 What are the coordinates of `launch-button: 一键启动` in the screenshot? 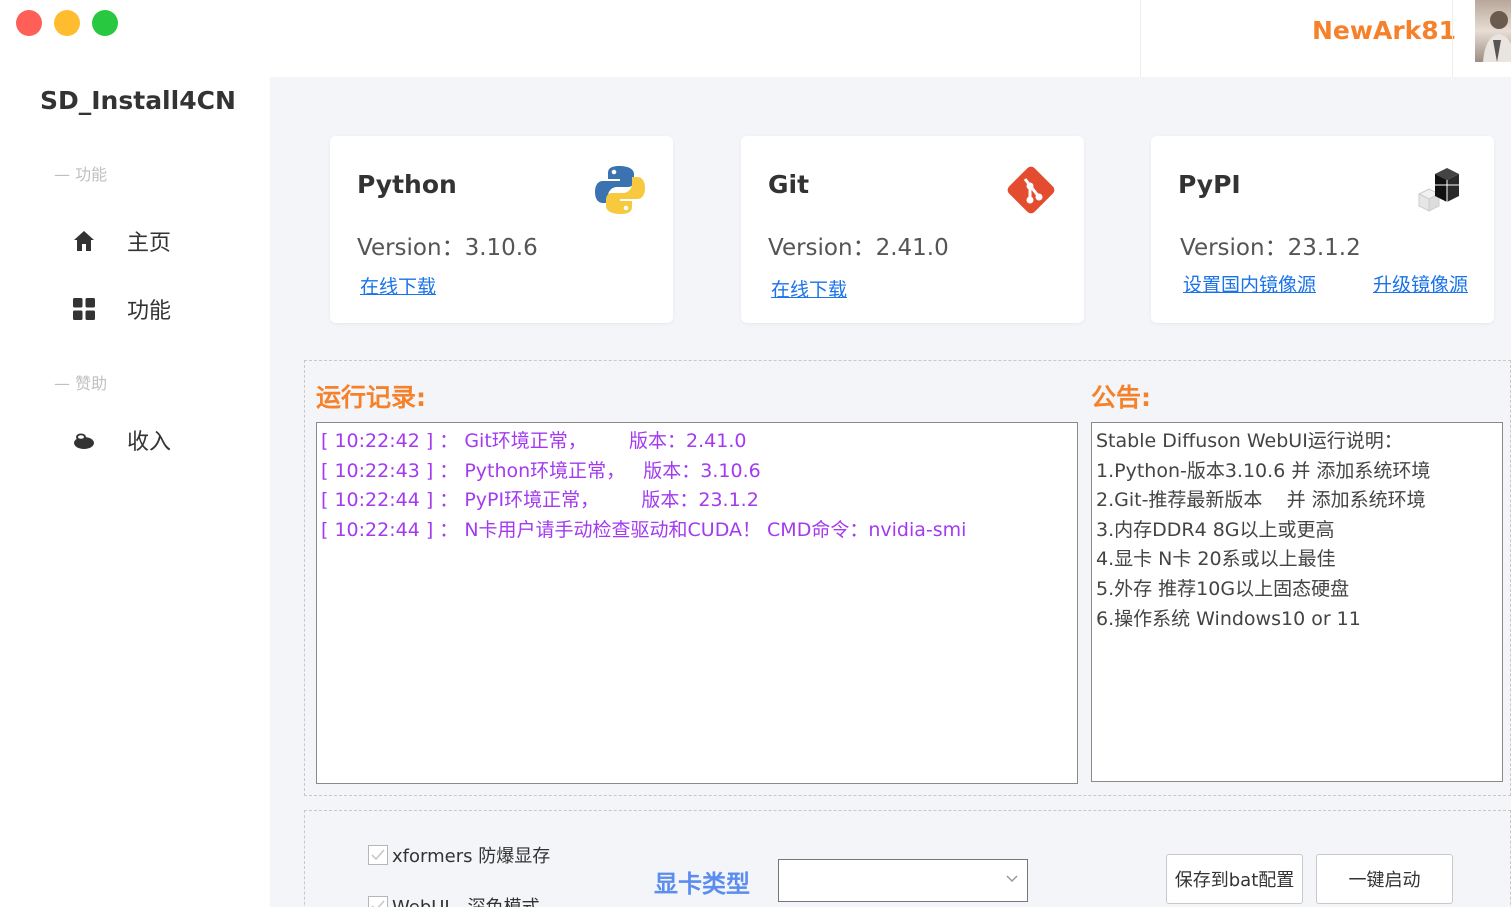 It's located at (1384, 879).